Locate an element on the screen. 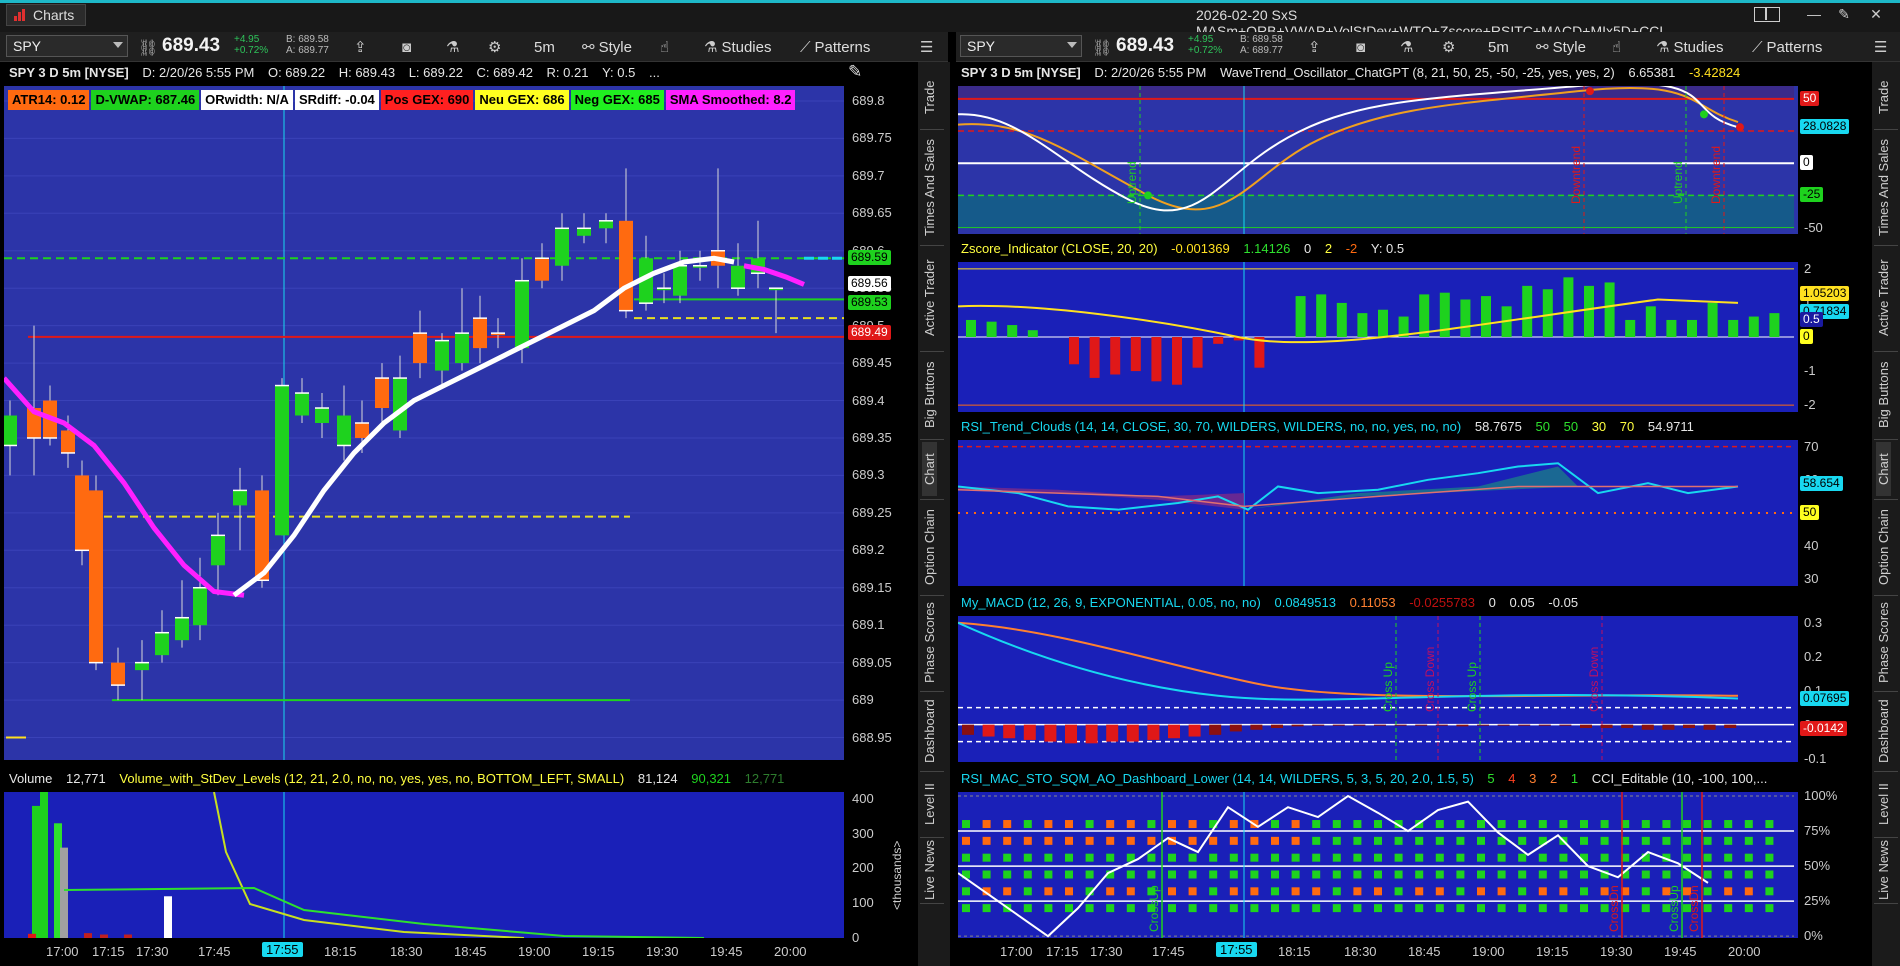 The width and height of the screenshot is (1900, 966). cross-down-dot is located at coordinates (1740, 127).